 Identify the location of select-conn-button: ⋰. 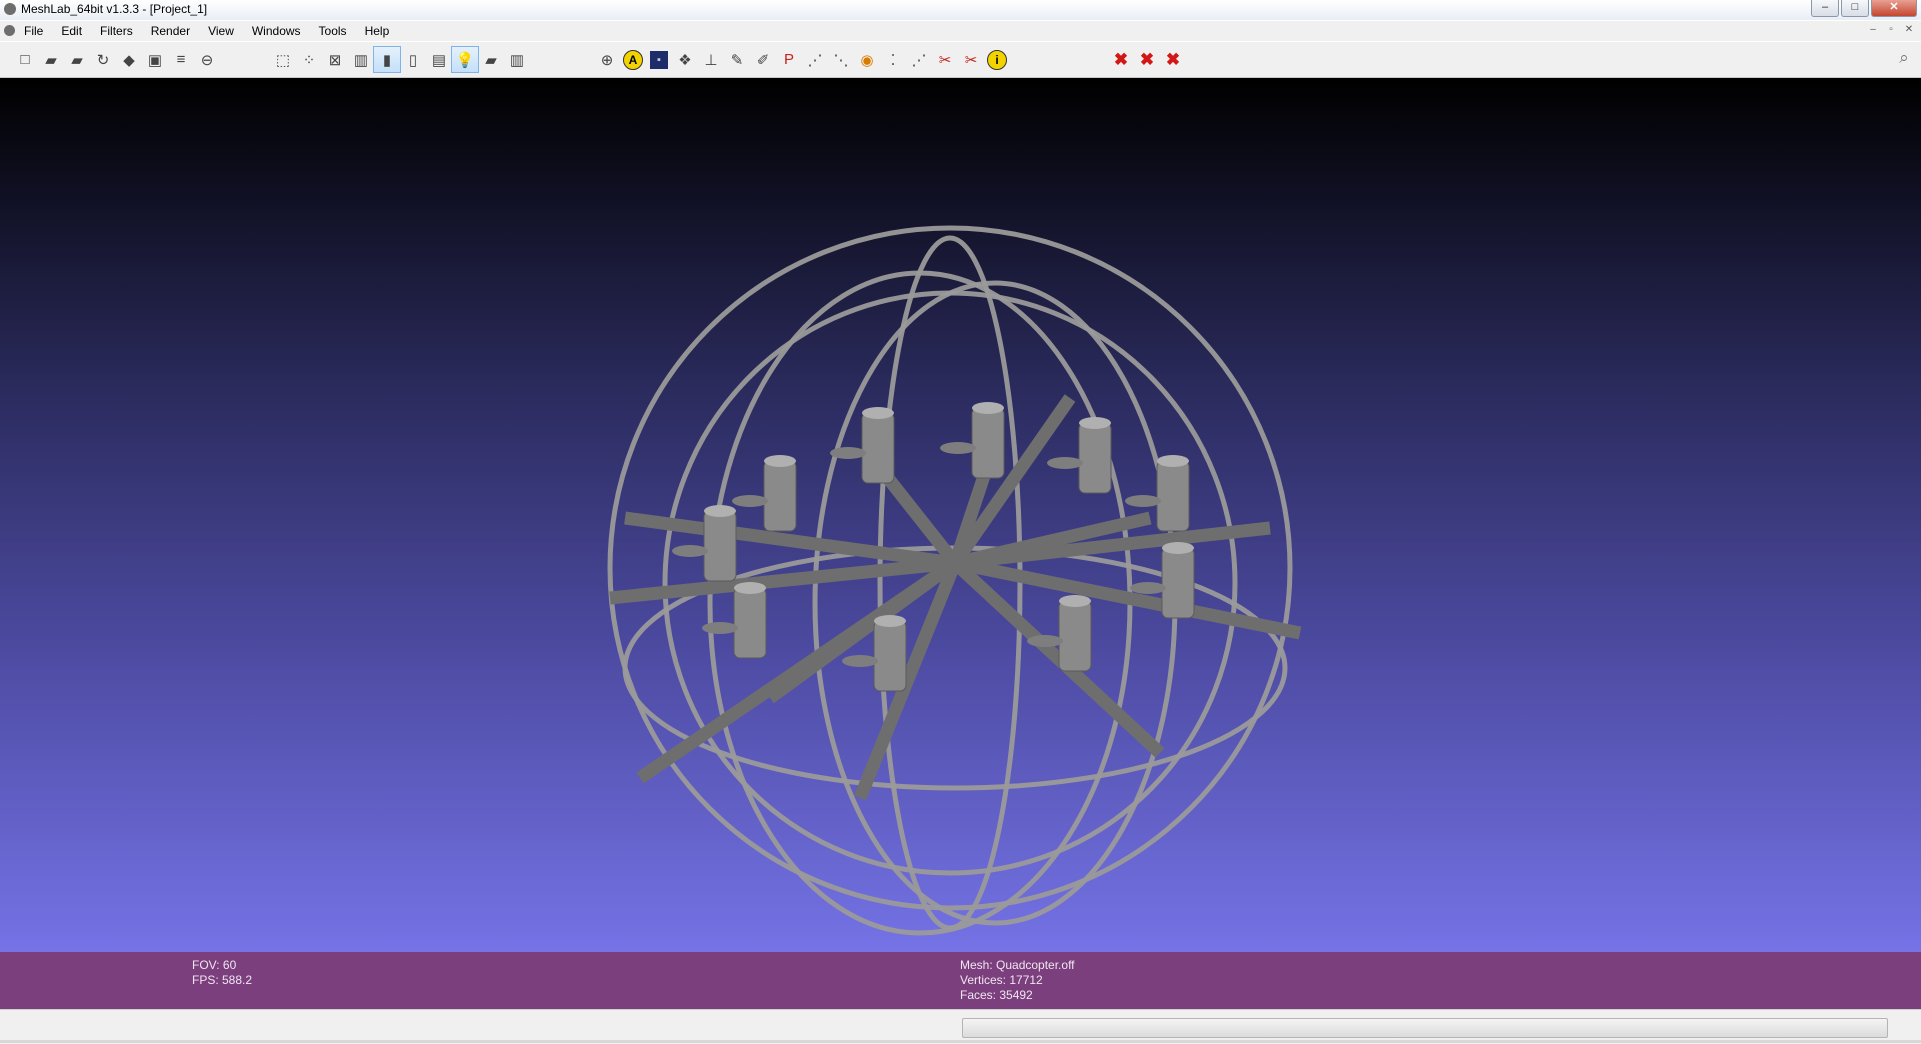
(919, 59).